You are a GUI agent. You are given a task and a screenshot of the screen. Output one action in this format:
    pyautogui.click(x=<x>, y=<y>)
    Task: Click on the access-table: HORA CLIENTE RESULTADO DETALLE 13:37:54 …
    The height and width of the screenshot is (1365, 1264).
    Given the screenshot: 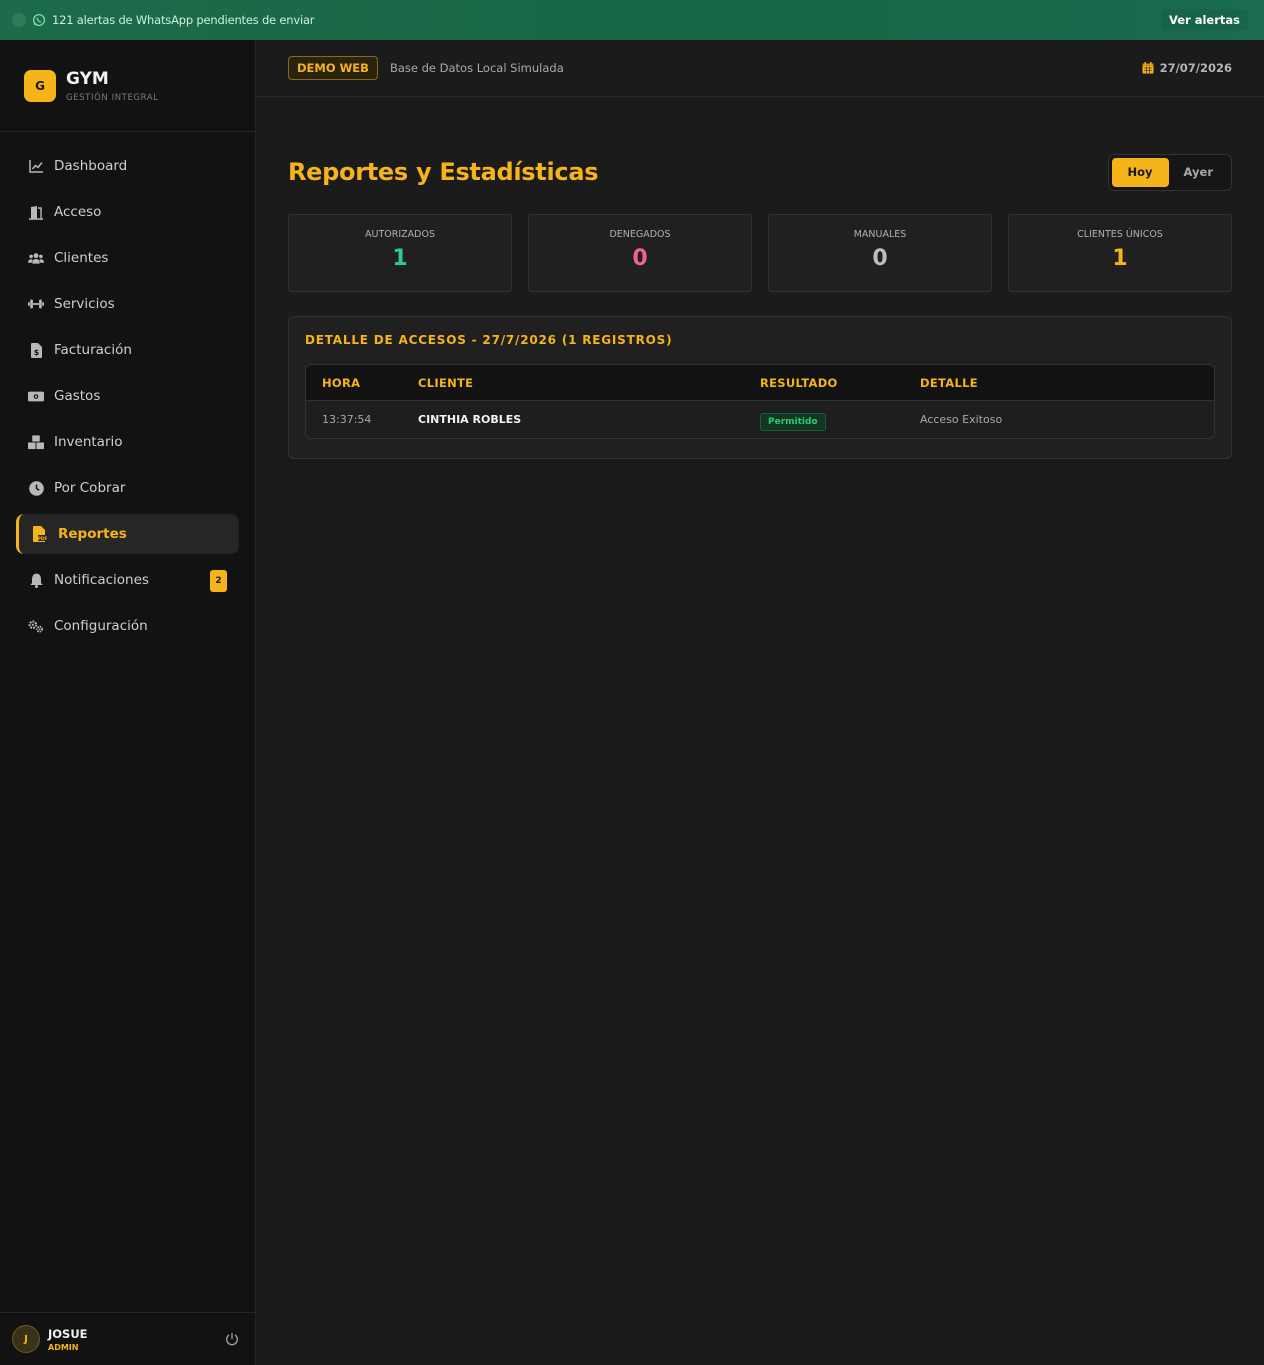 What is the action you would take?
    pyautogui.click(x=760, y=401)
    